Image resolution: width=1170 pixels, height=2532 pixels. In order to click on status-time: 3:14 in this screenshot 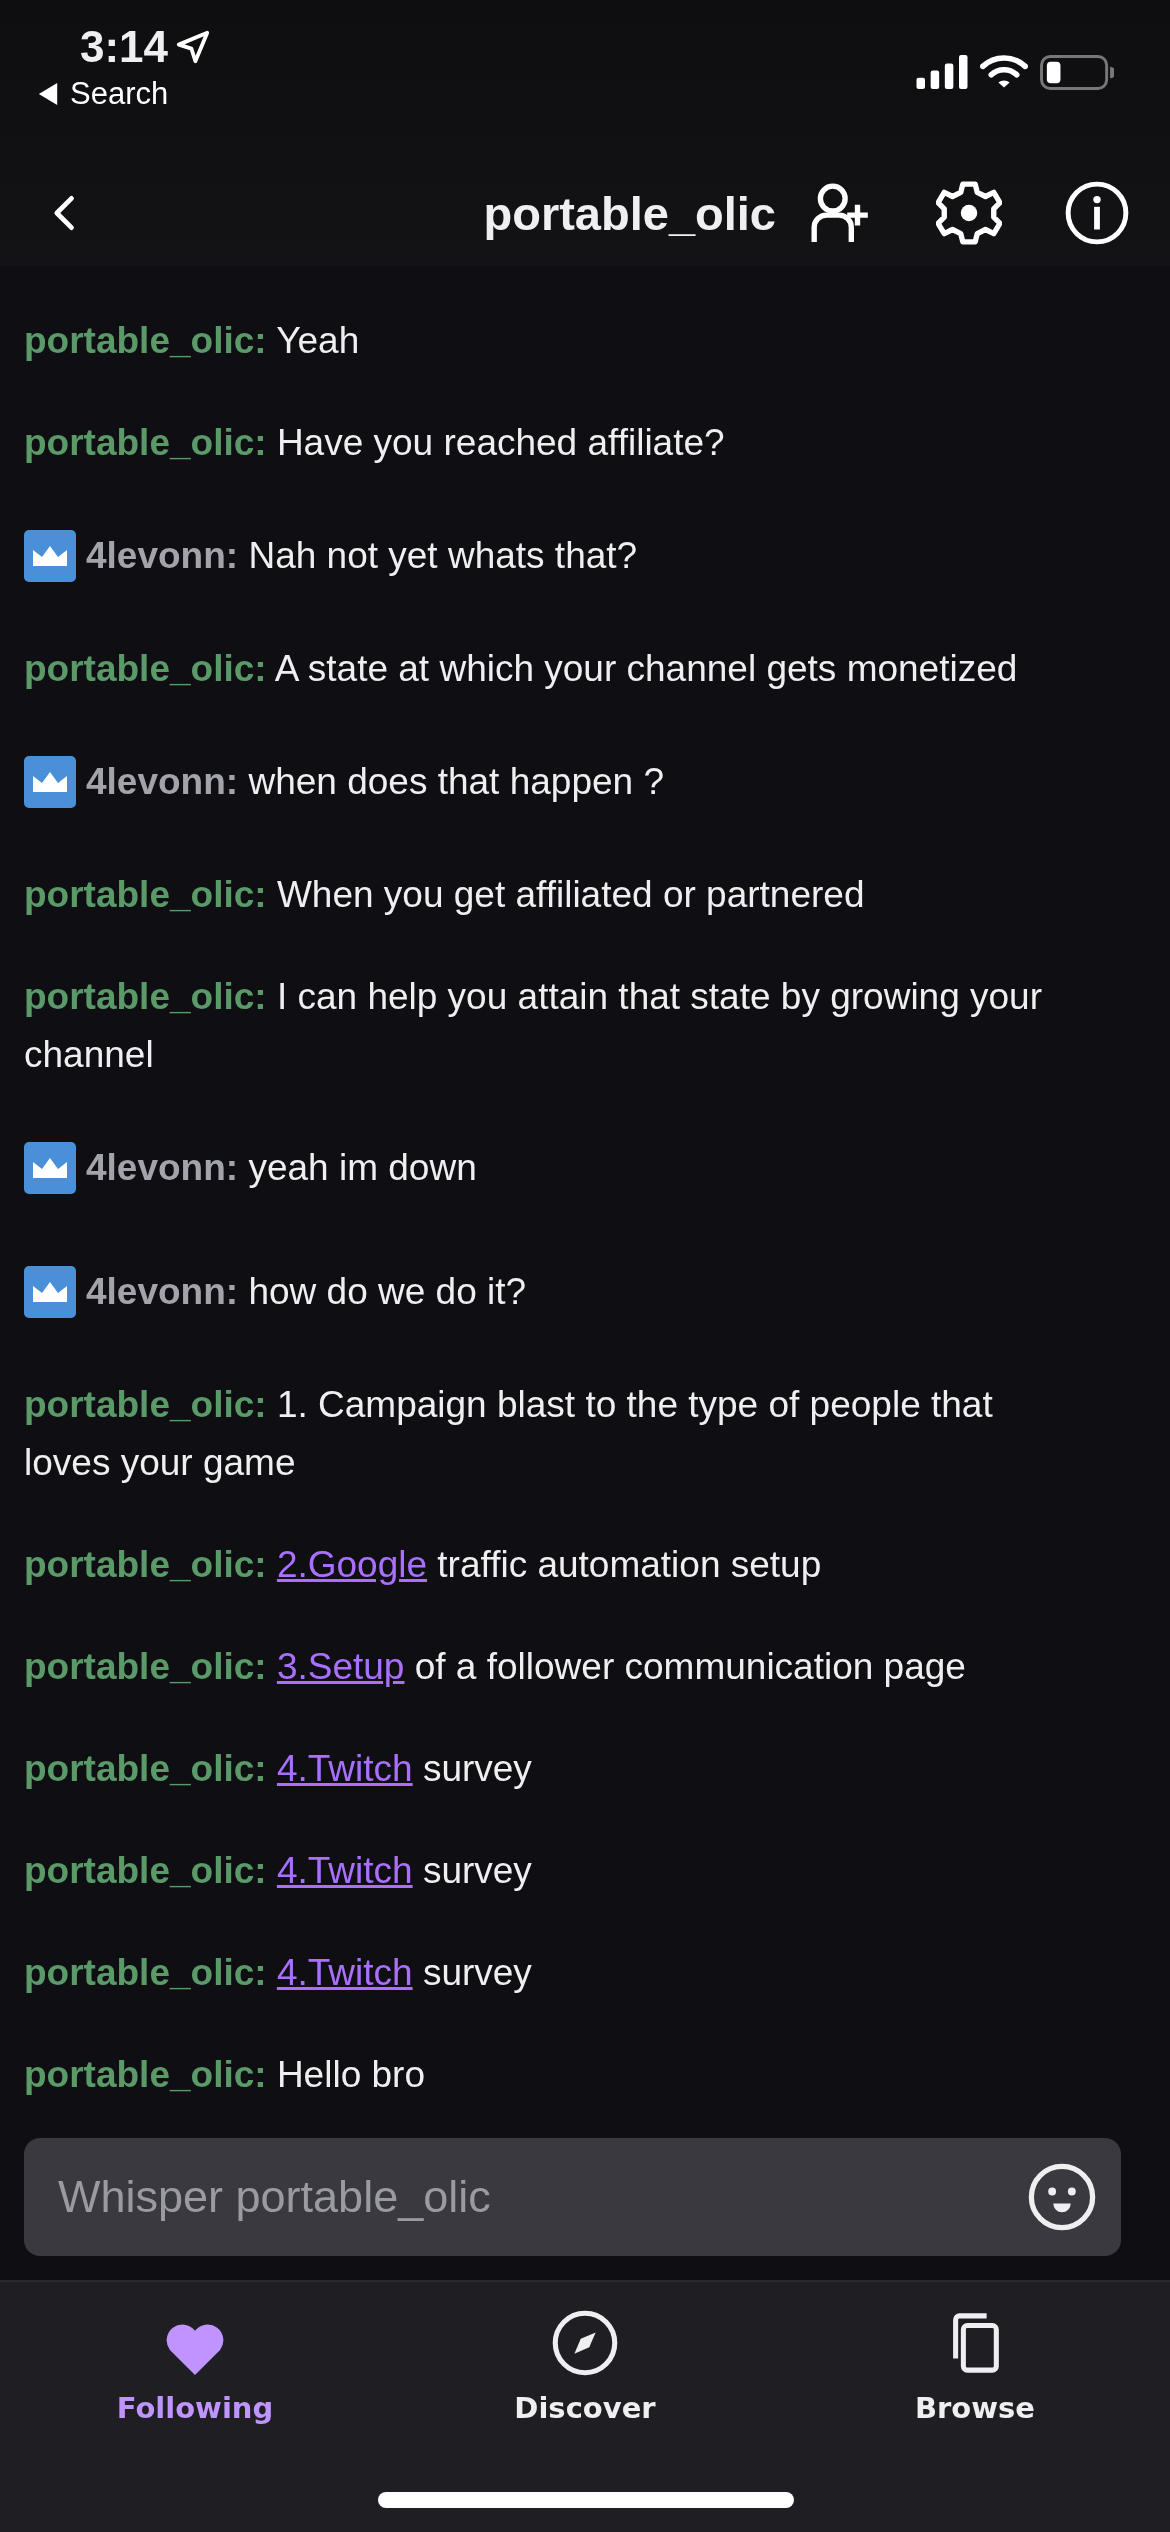, I will do `click(124, 47)`.